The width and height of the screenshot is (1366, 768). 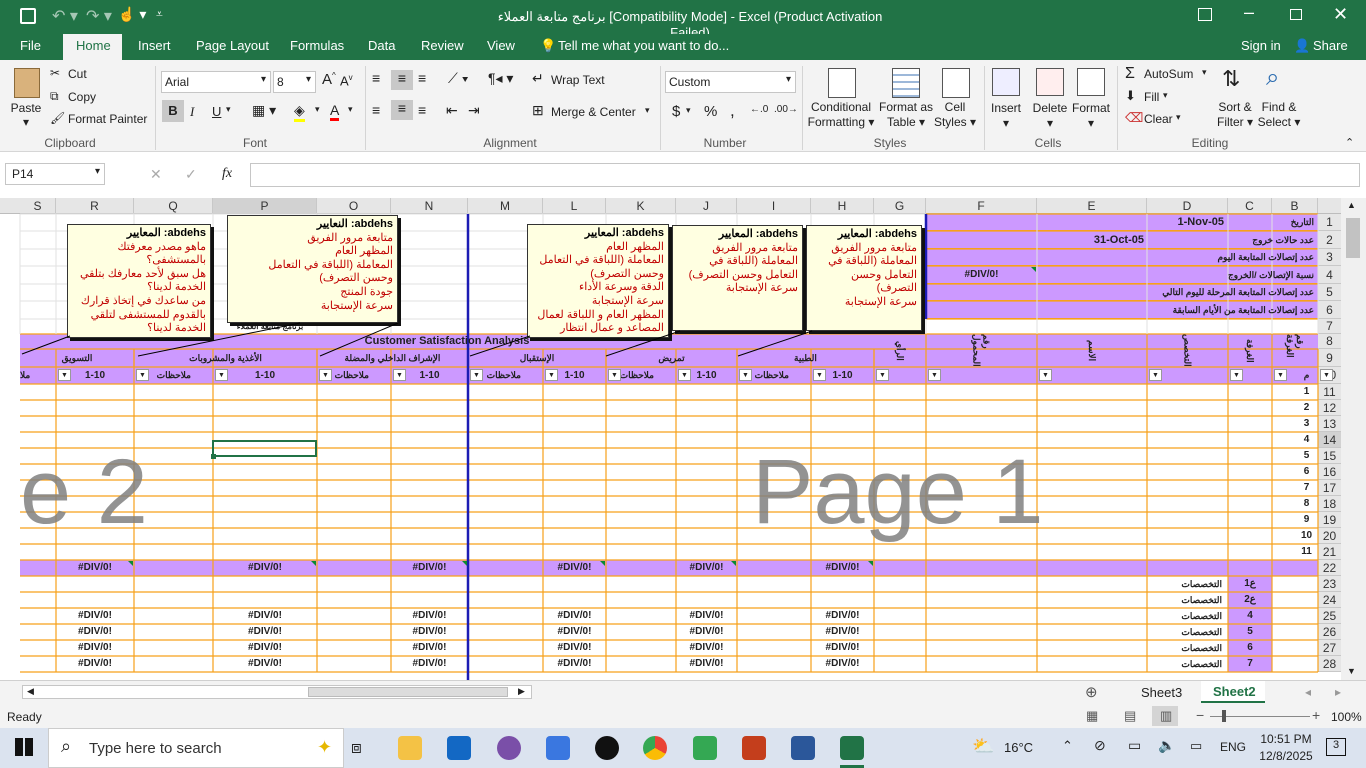 I want to click on task-view-icon: ⧈, so click(x=356, y=748).